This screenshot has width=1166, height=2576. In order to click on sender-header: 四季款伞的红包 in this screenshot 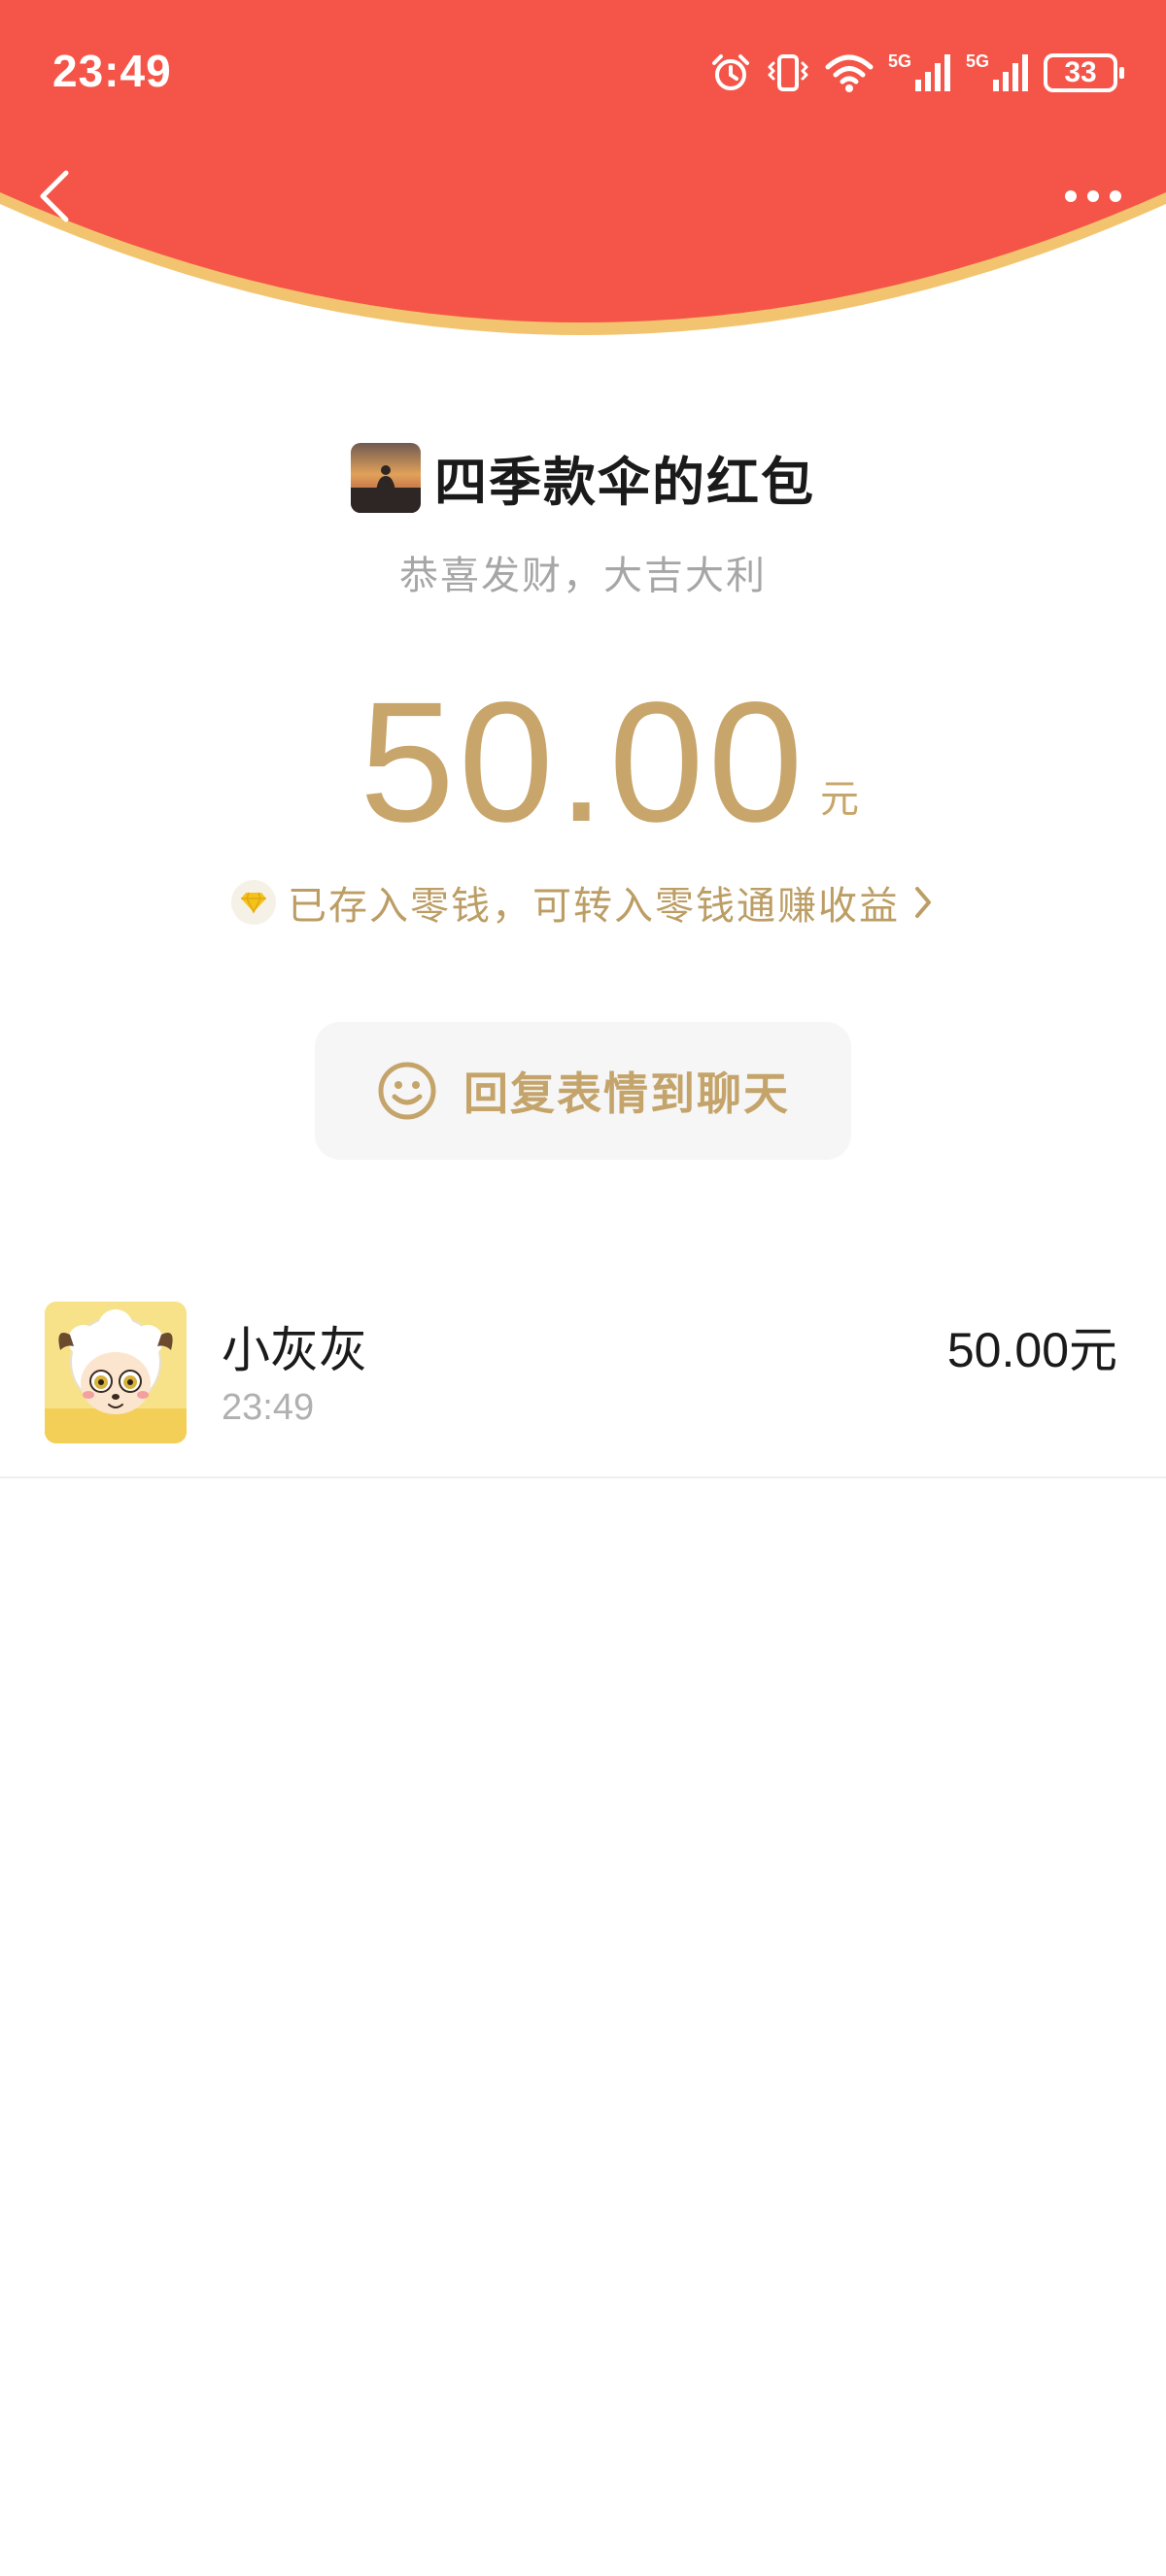, I will do `click(583, 477)`.